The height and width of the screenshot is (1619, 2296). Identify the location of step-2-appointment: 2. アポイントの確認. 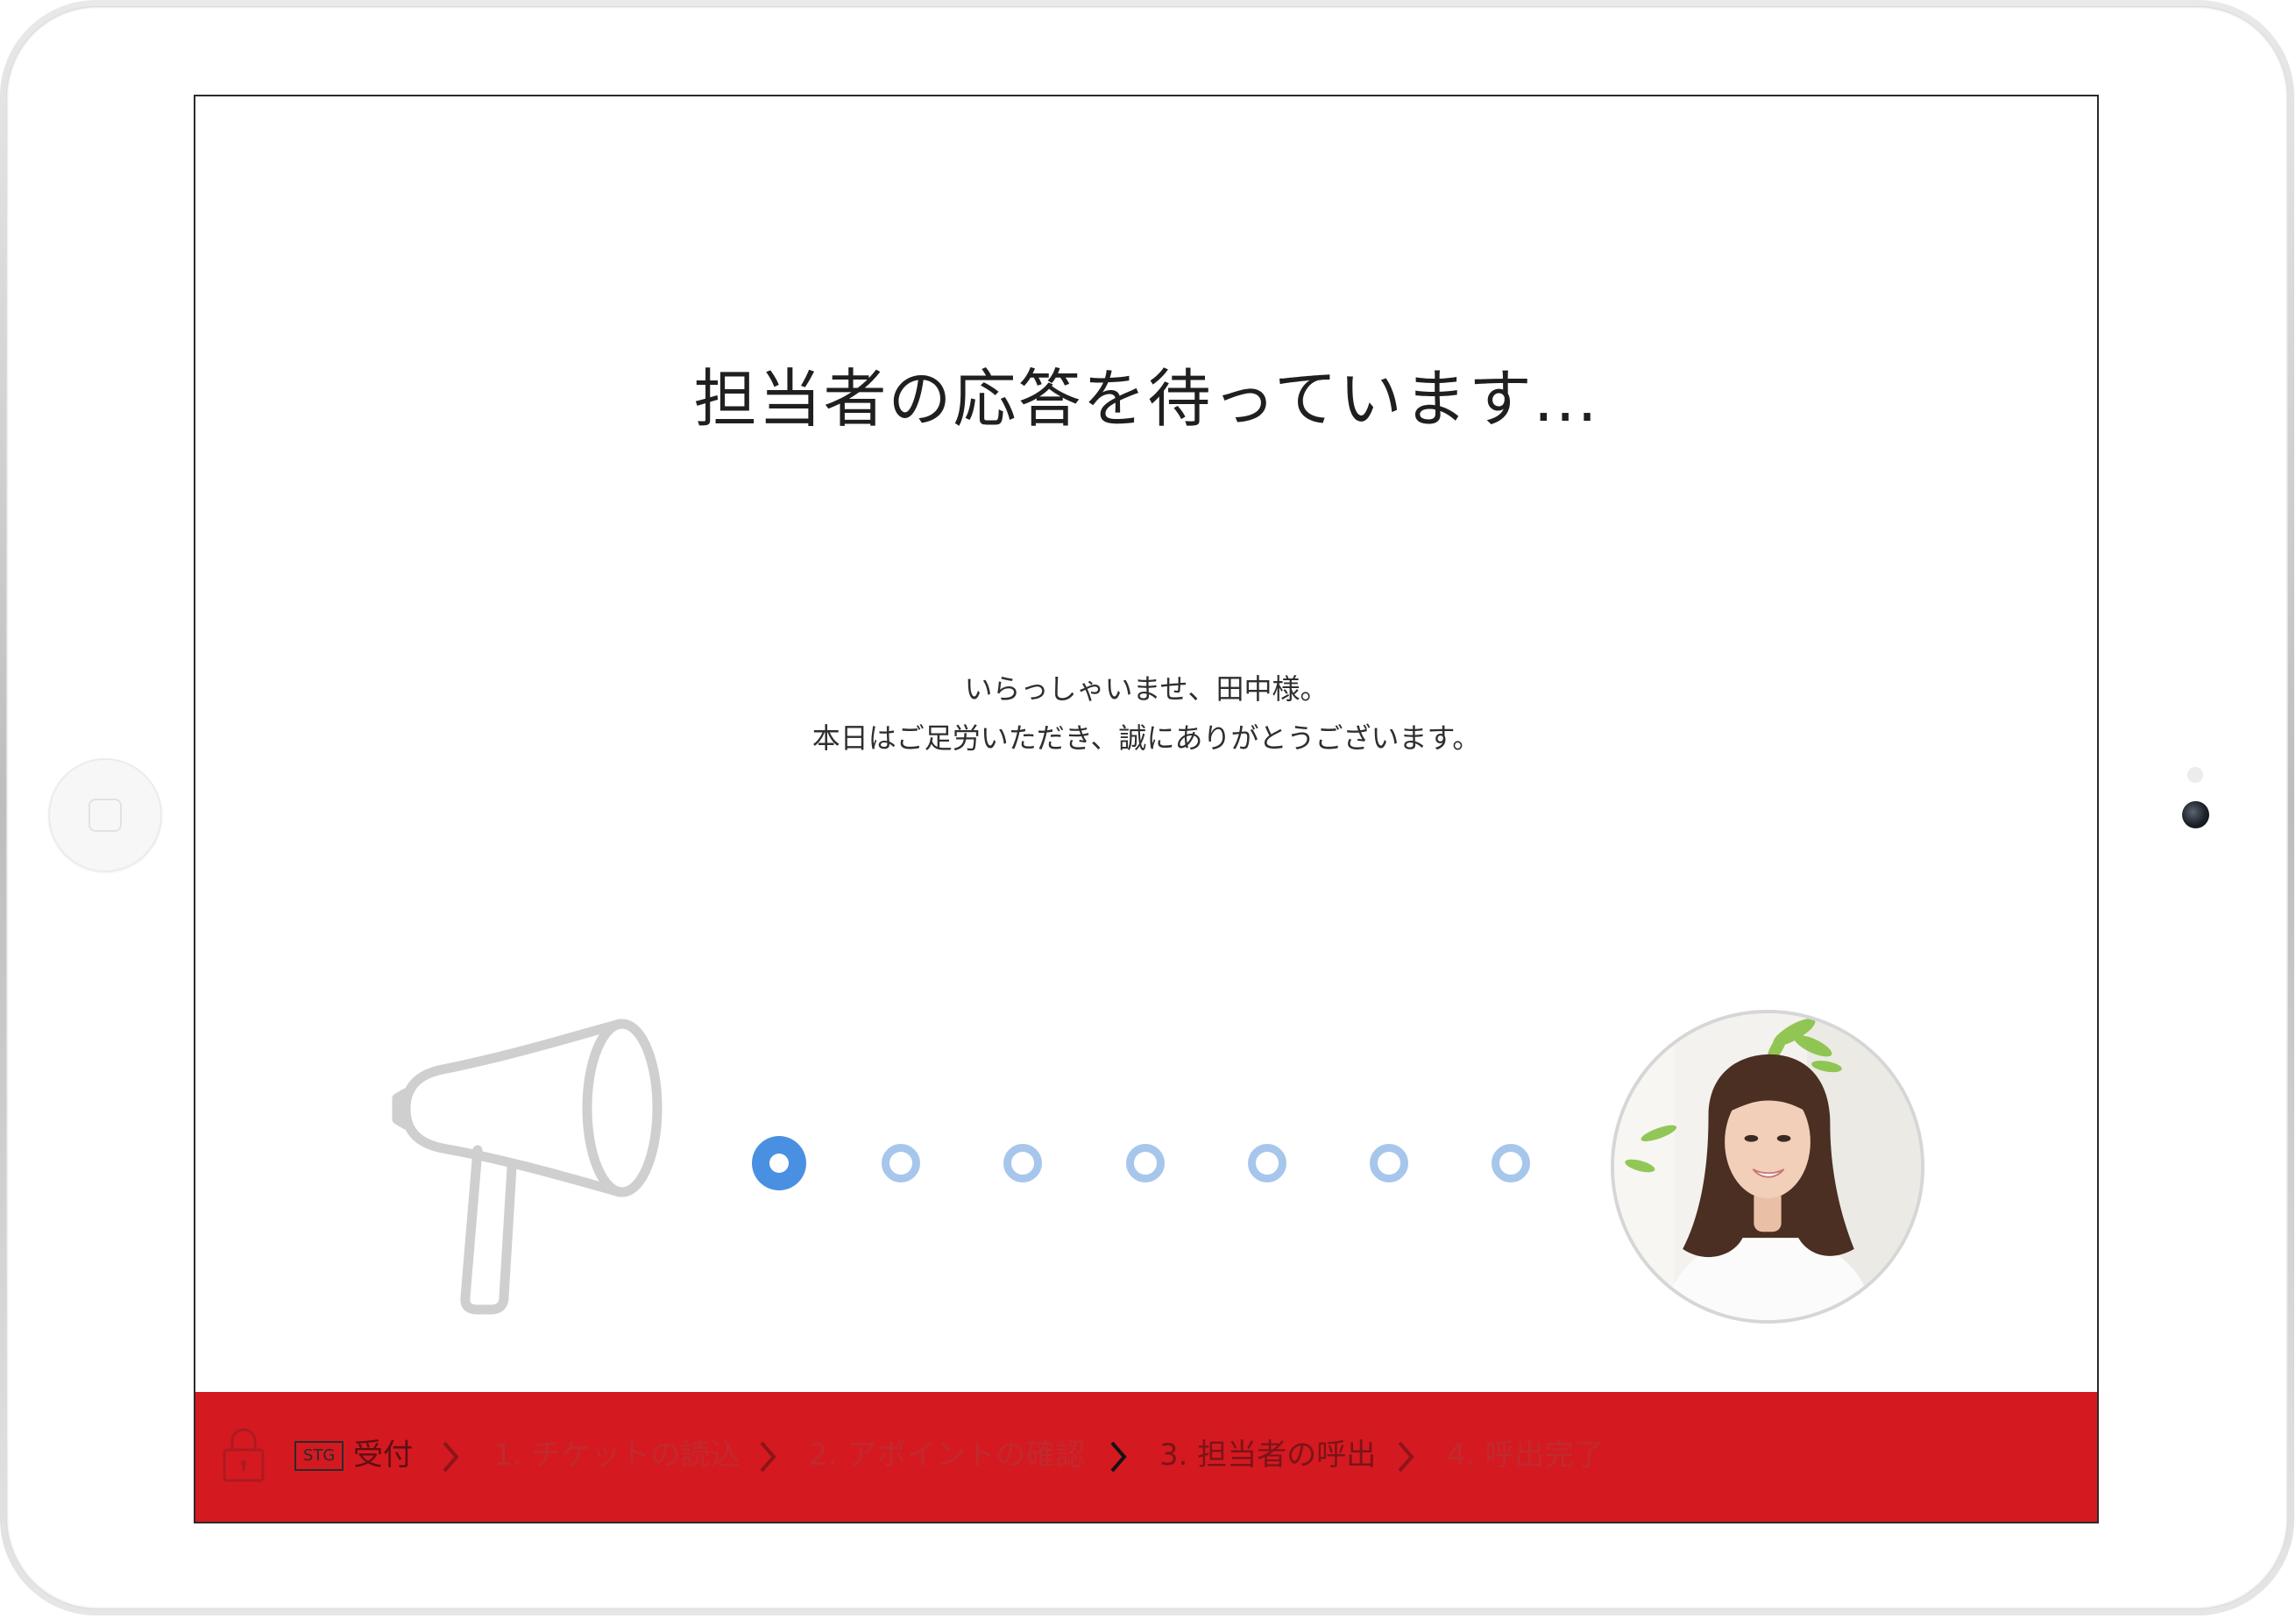
(947, 1455).